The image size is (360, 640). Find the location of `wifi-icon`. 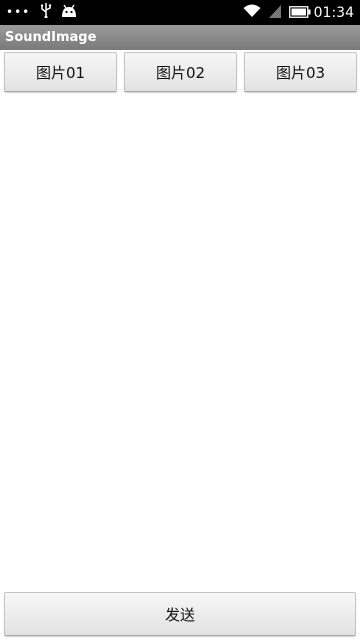

wifi-icon is located at coordinates (252, 12).